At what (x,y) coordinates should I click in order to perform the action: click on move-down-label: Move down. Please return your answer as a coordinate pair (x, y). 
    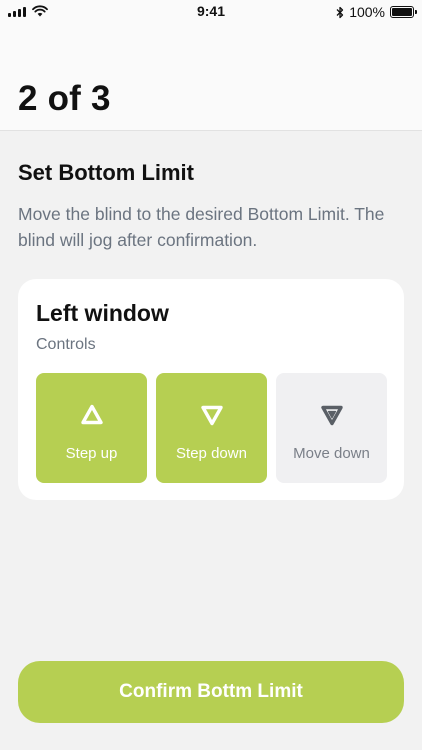
    Looking at the image, I should click on (331, 453).